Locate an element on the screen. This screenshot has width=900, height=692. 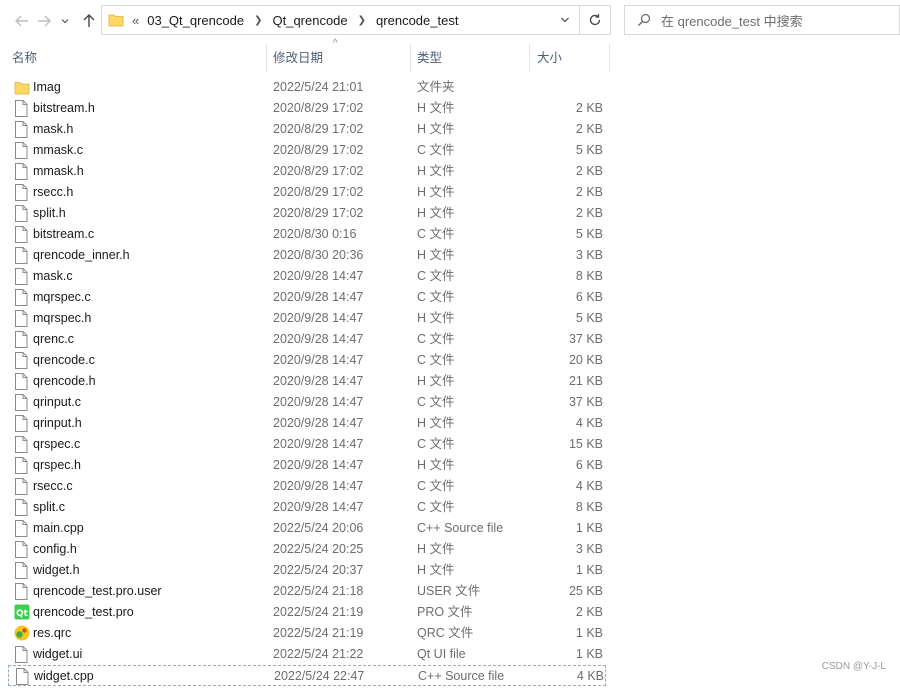
column-header-date: 修改日期 is located at coordinates (338, 58).